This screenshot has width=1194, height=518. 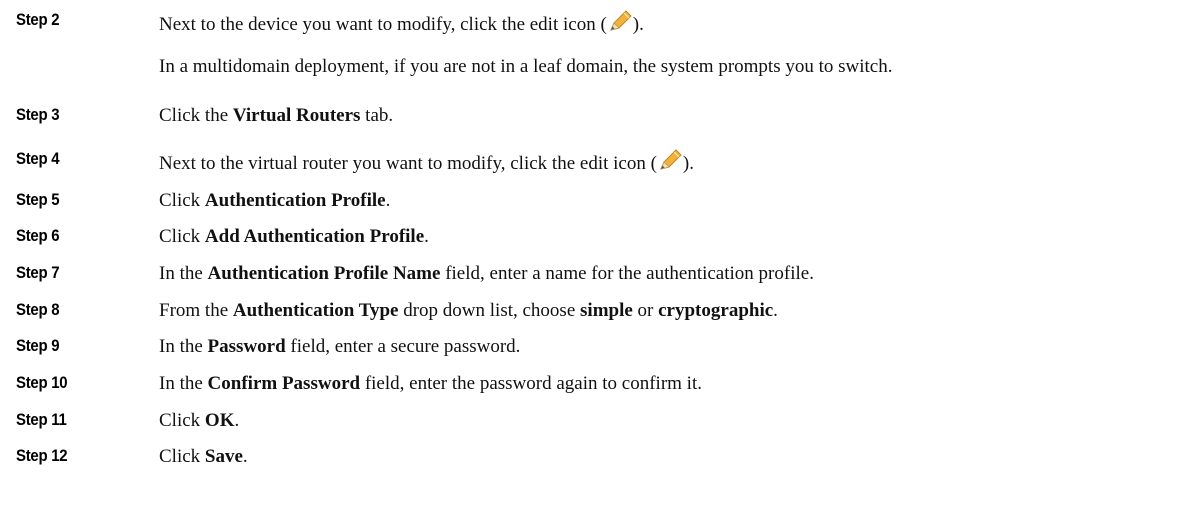 I want to click on step-text-part: field, enter a secure password., so click(x=403, y=346).